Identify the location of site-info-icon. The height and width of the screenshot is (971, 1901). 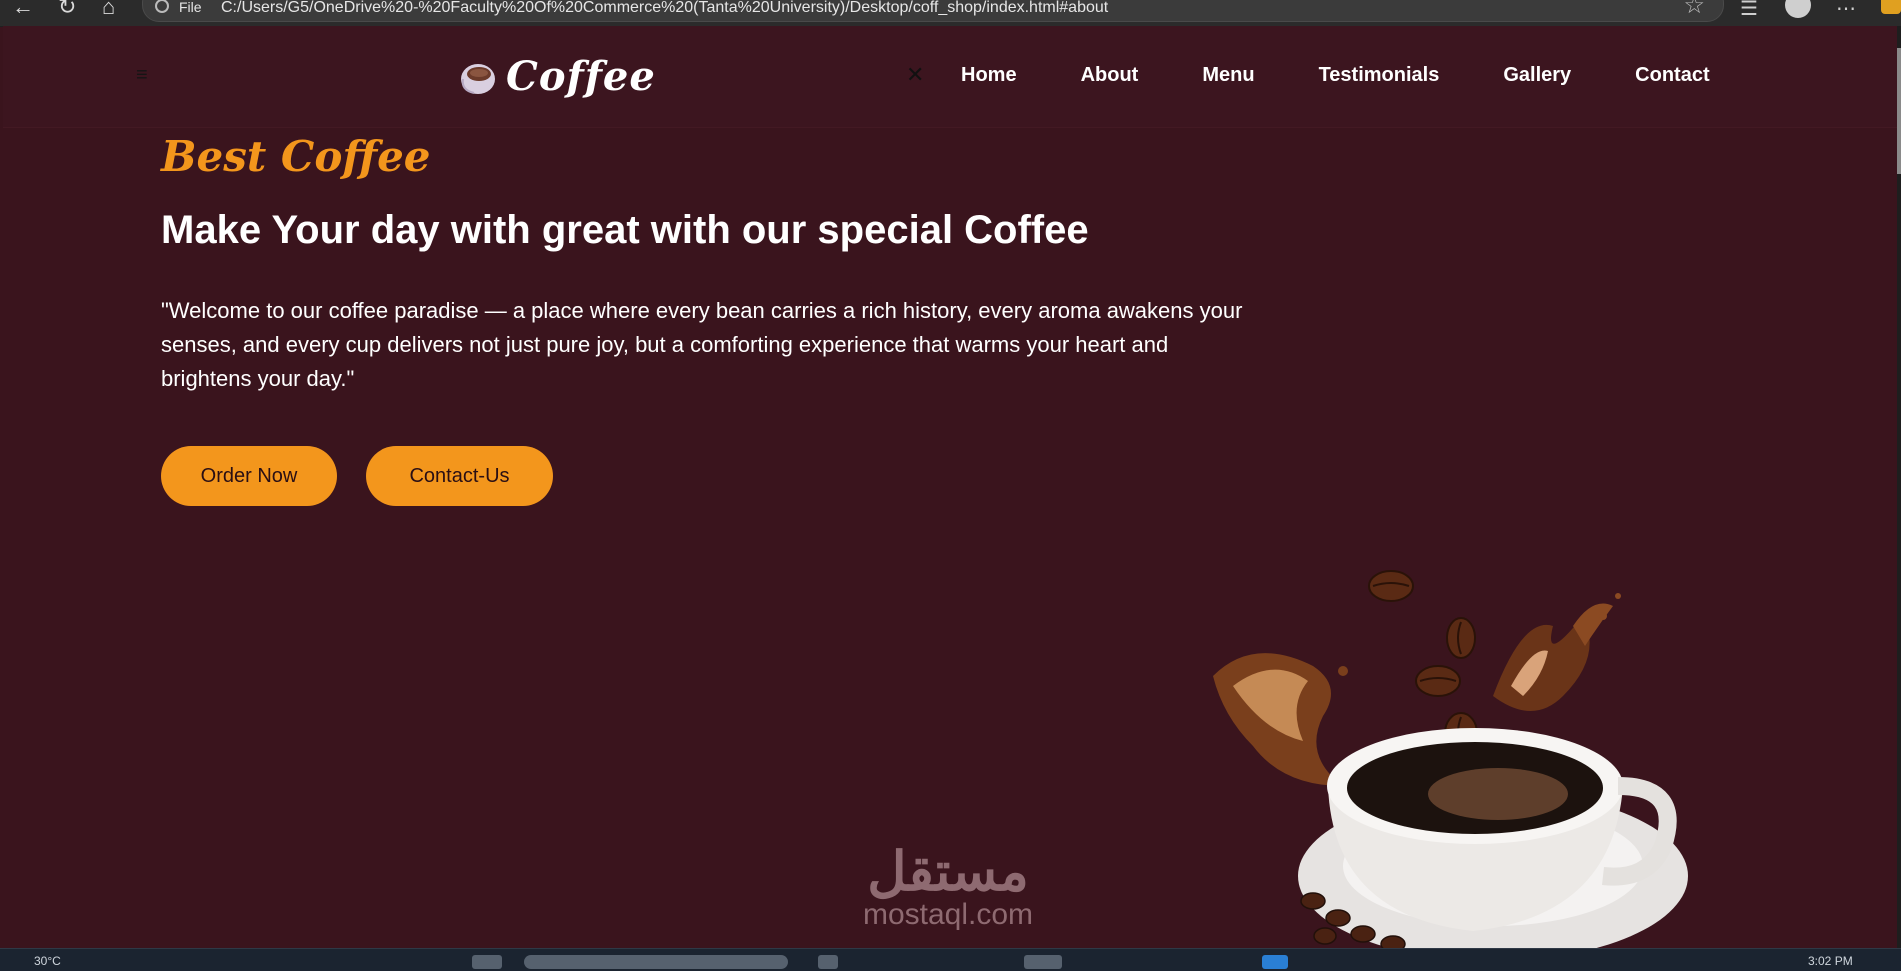
(162, 6).